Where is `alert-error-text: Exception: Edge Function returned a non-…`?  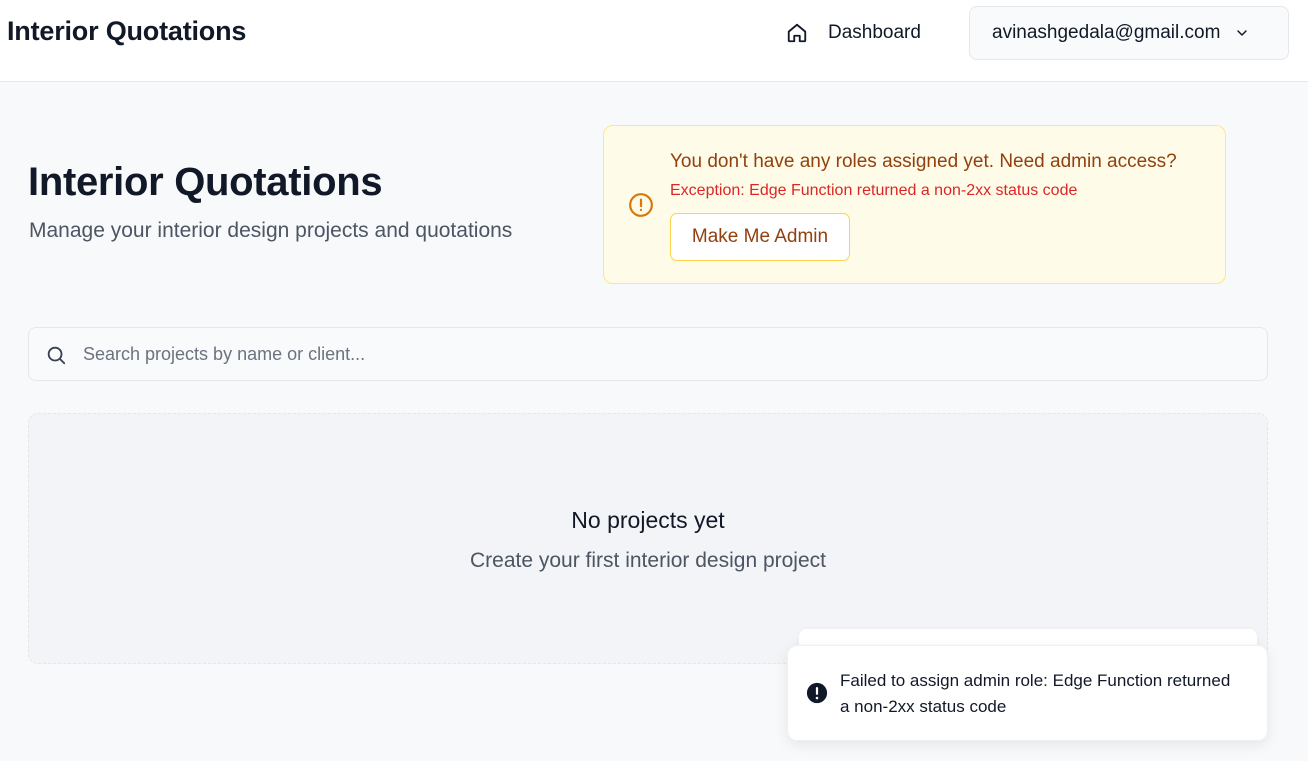 alert-error-text: Exception: Edge Function returned a non-… is located at coordinates (874, 190).